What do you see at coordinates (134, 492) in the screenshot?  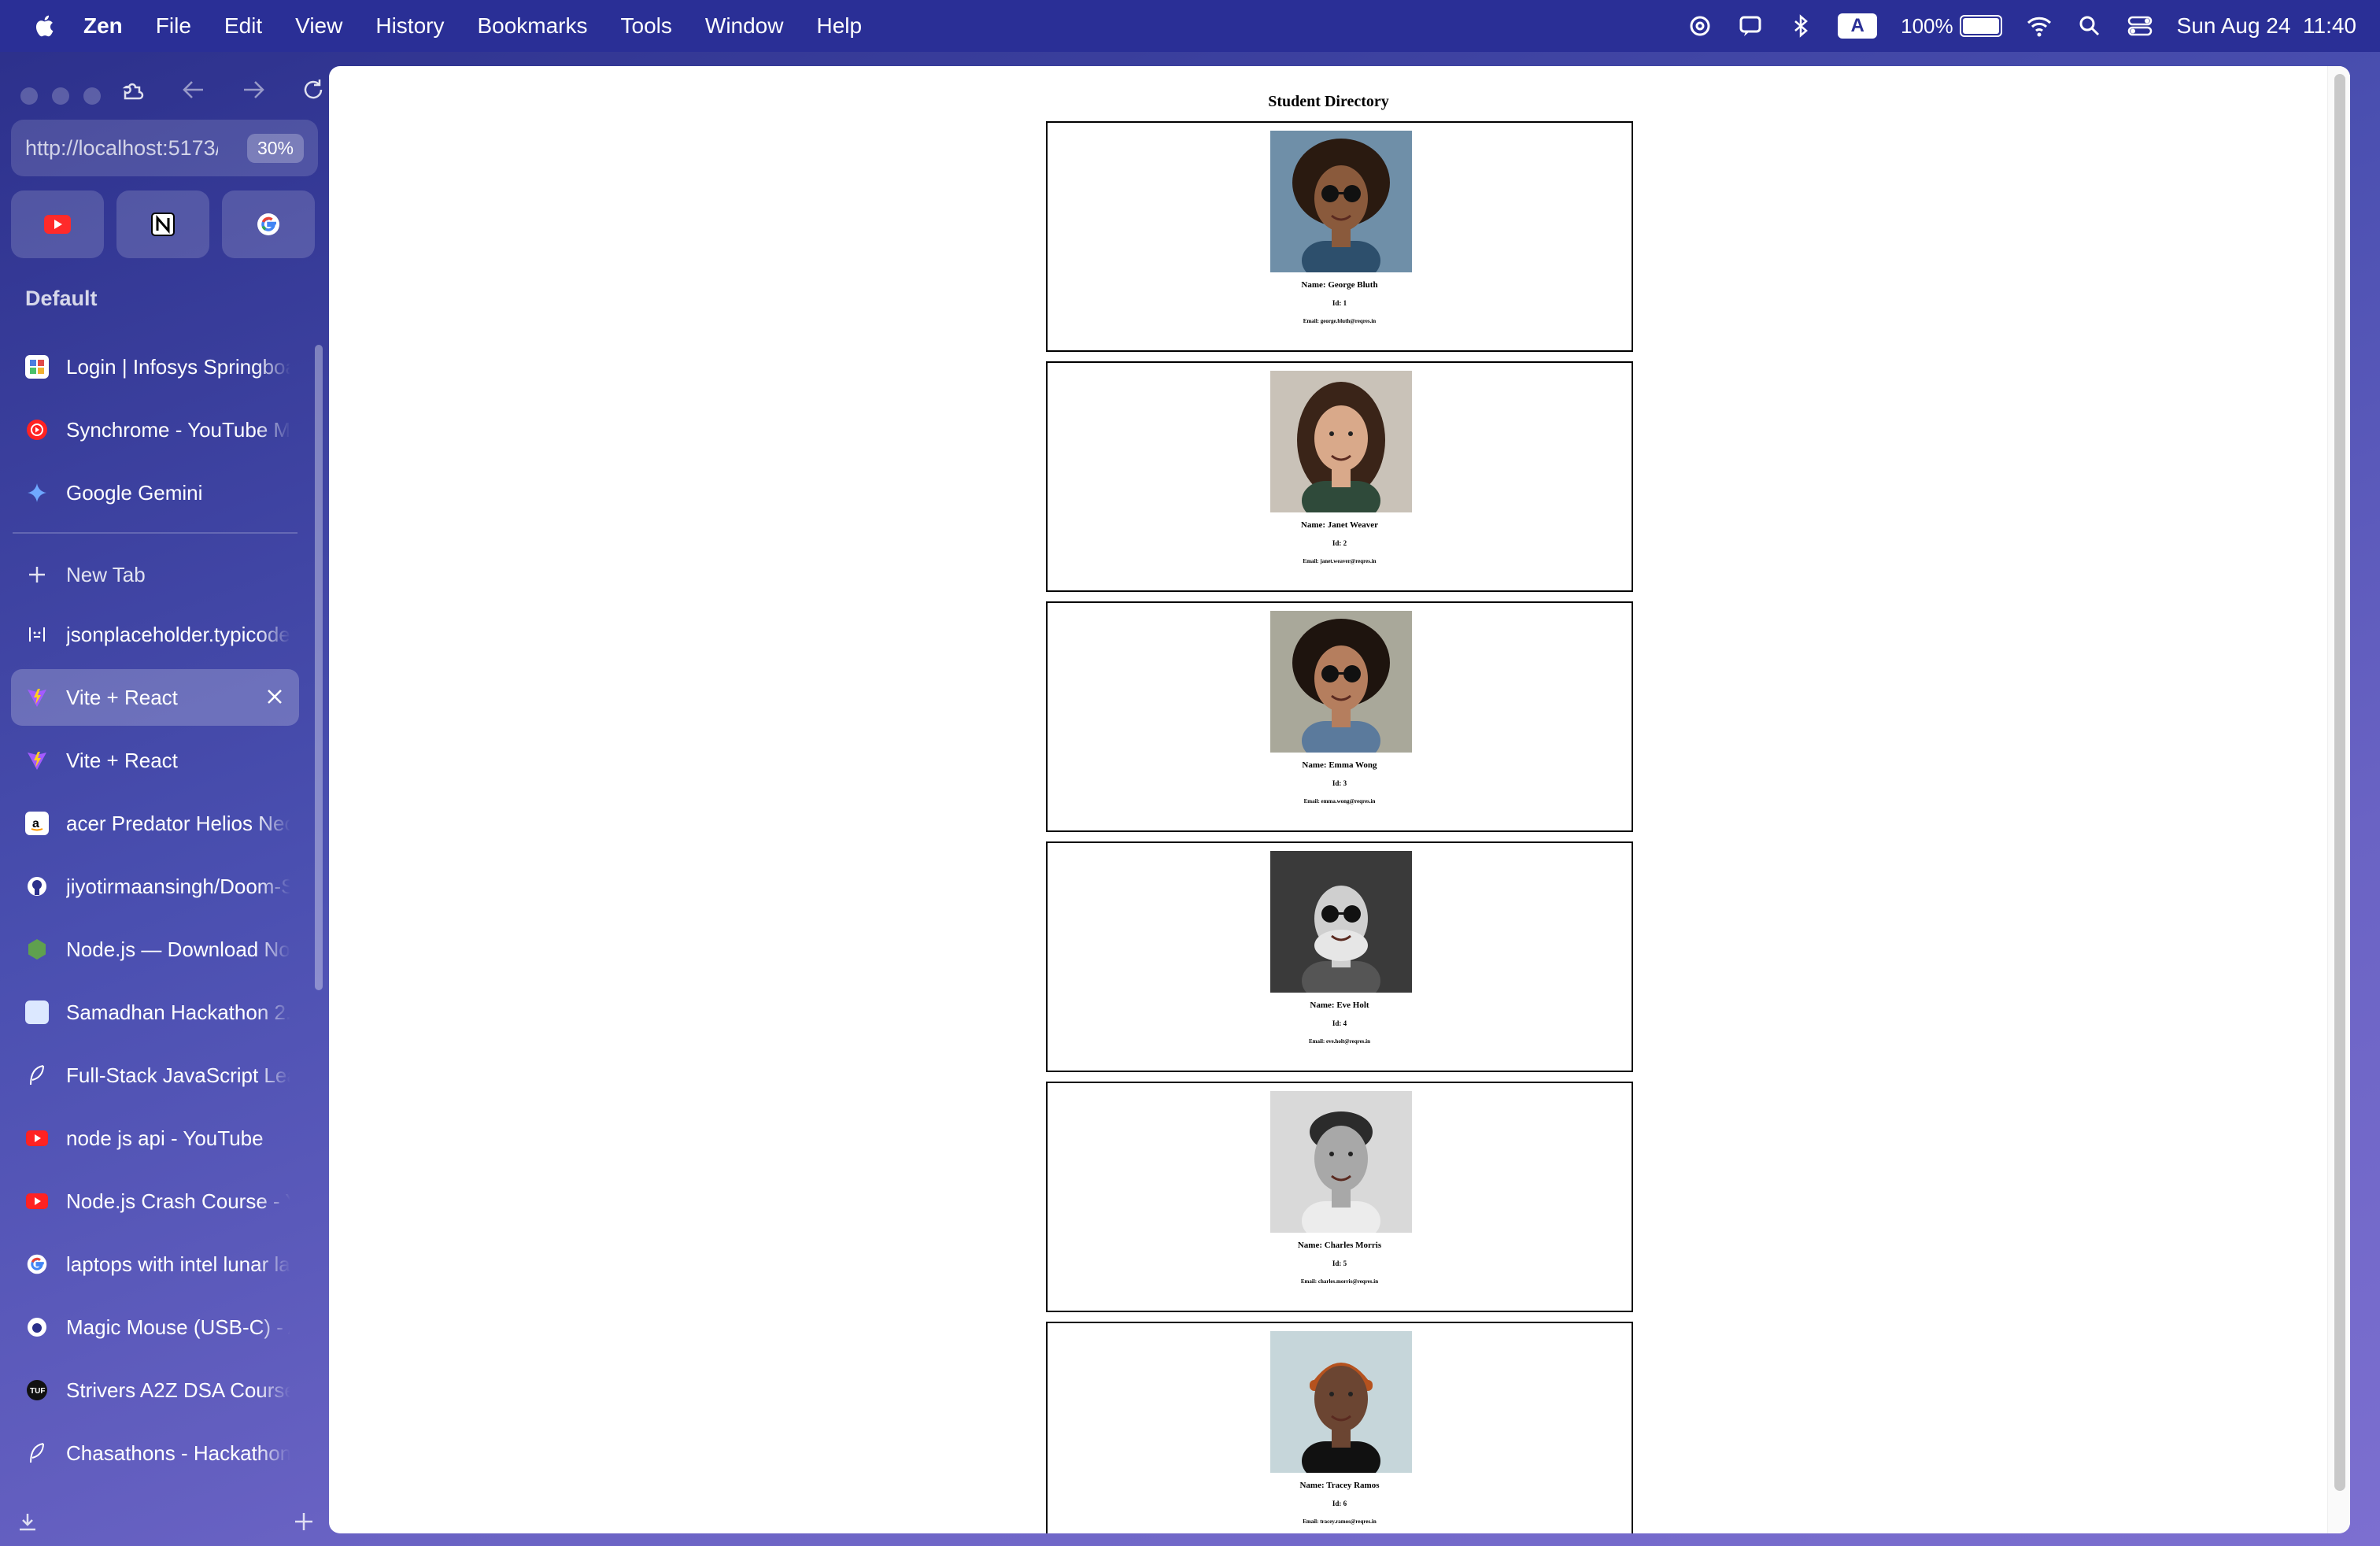 I see `tab-title: Google Gemini` at bounding box center [134, 492].